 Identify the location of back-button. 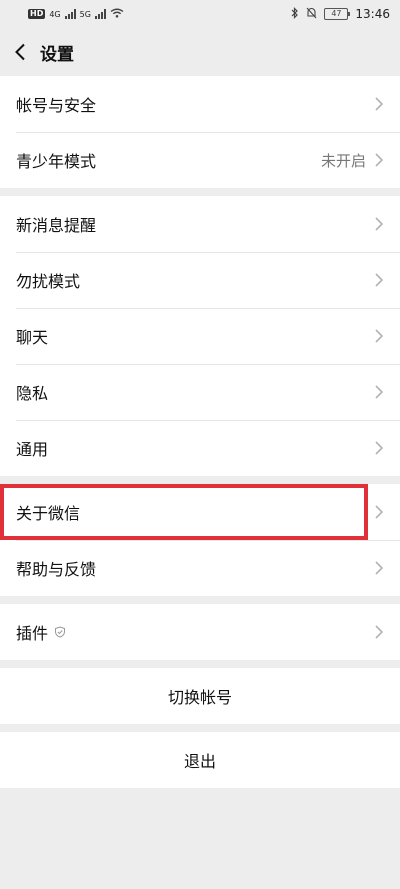
(20, 52).